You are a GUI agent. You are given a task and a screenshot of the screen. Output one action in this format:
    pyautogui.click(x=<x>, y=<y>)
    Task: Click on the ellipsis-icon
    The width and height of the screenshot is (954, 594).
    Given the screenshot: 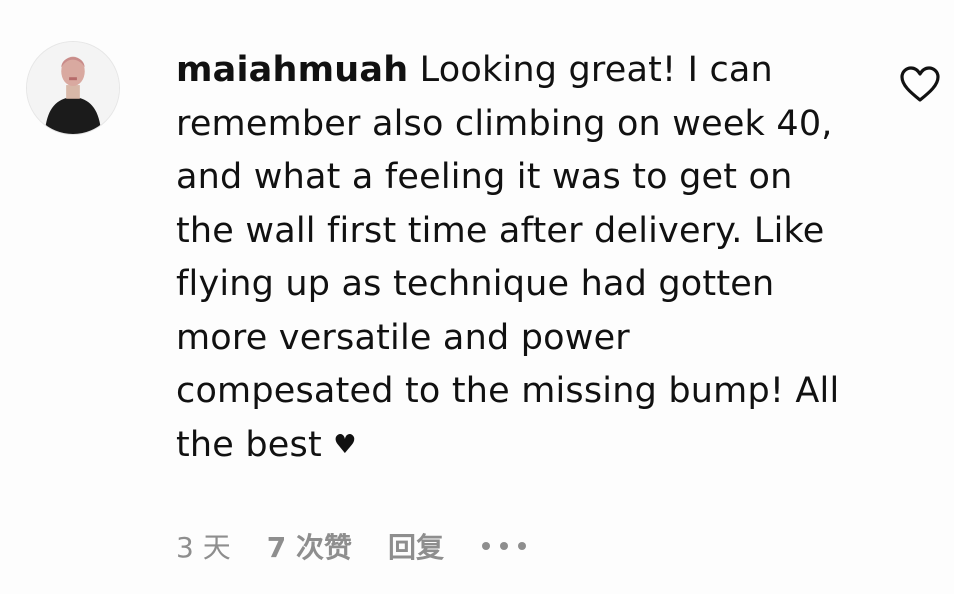 What is the action you would take?
    pyautogui.click(x=503, y=546)
    